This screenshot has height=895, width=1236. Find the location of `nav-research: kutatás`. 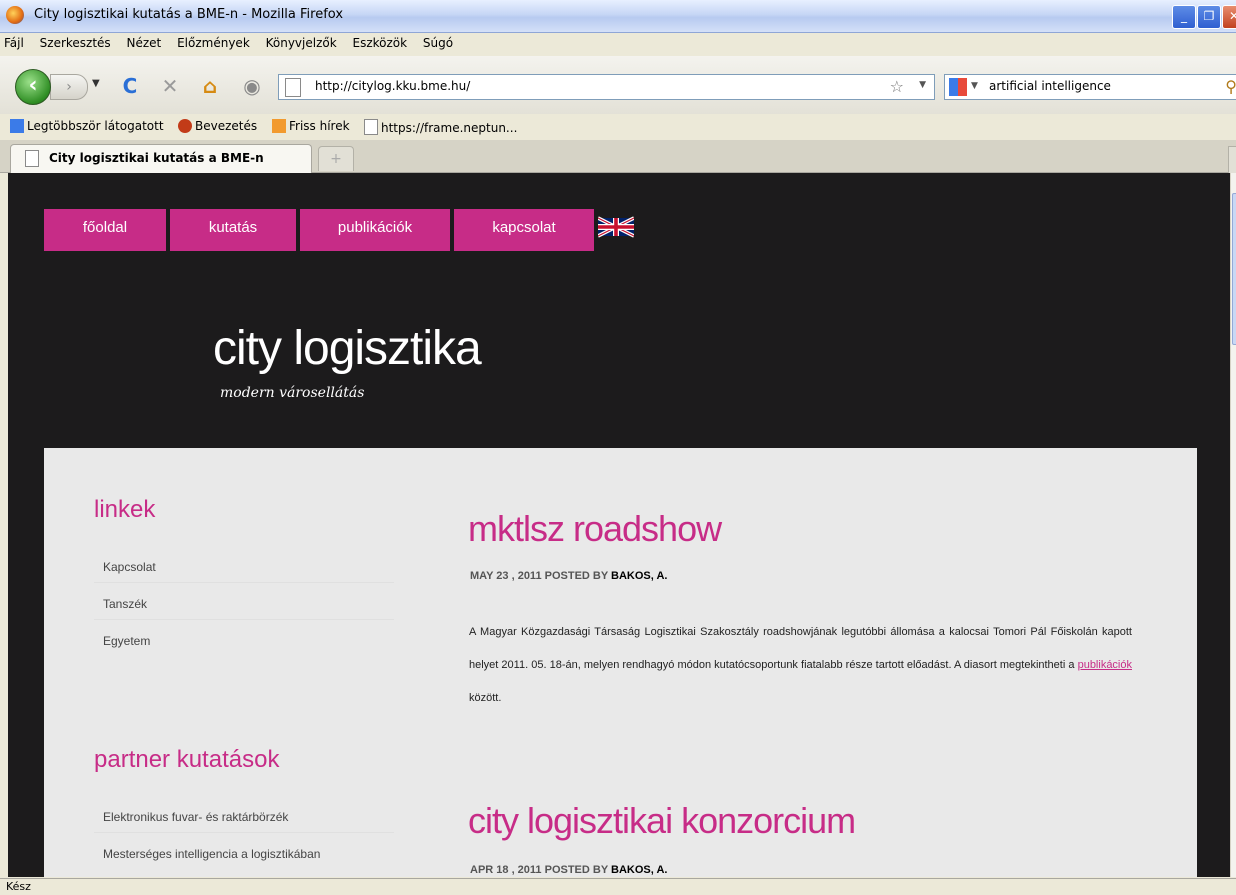

nav-research: kutatás is located at coordinates (233, 230).